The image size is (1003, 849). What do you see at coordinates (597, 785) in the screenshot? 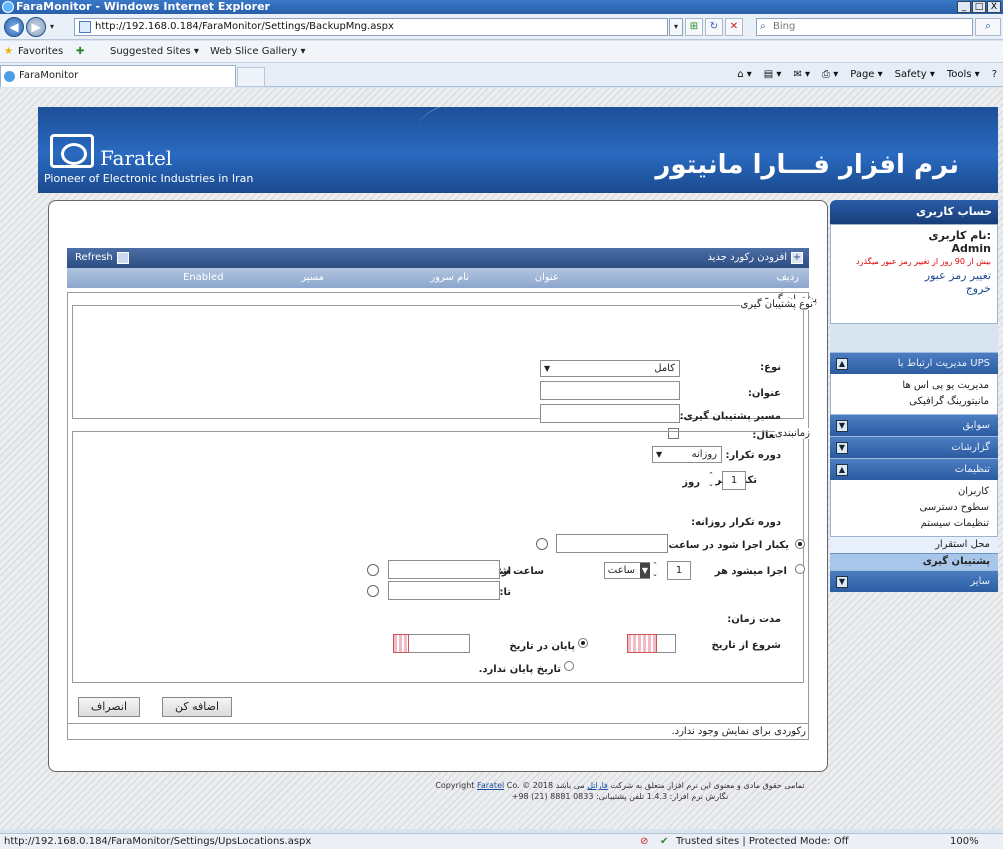
I see `company-link-fa: فاراتل` at bounding box center [597, 785].